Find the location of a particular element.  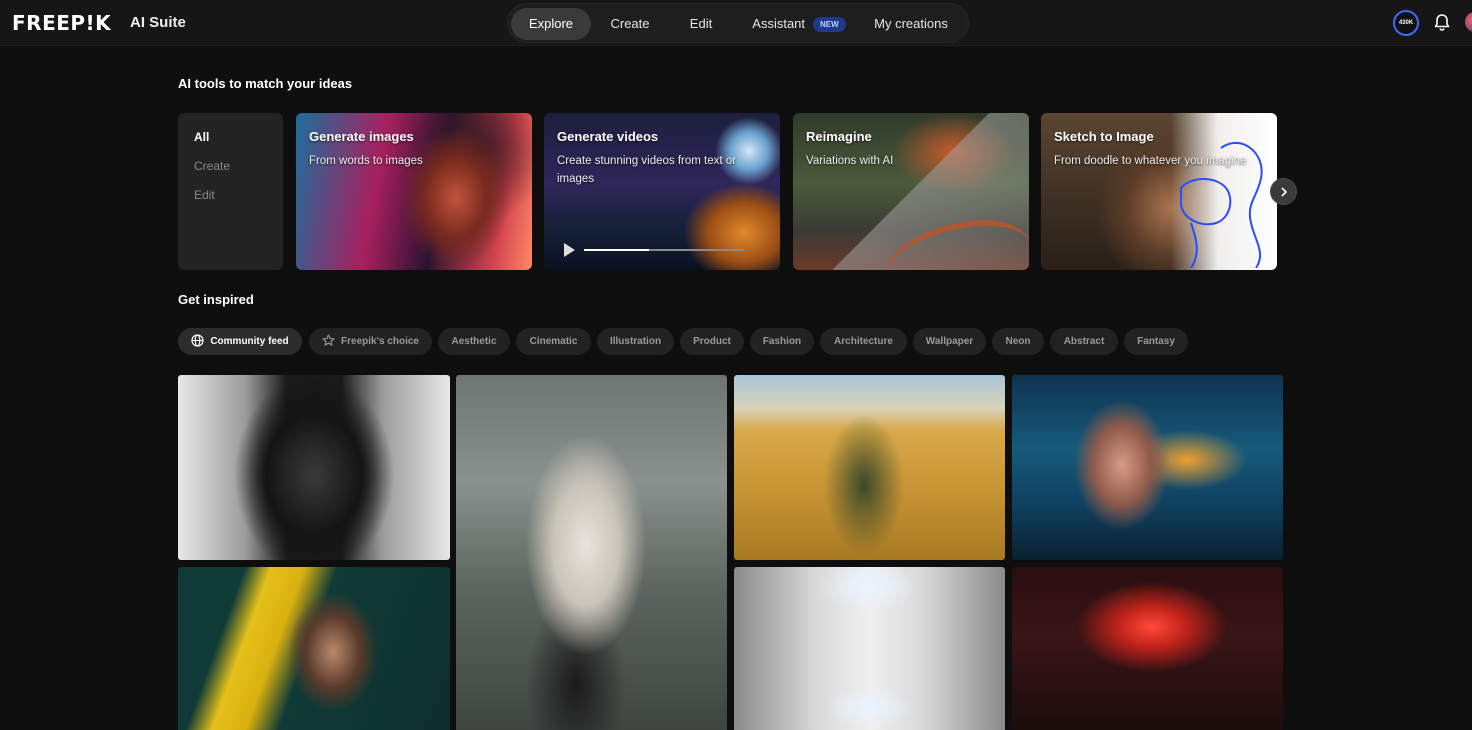

chip-neon: Neon is located at coordinates (1018, 341).